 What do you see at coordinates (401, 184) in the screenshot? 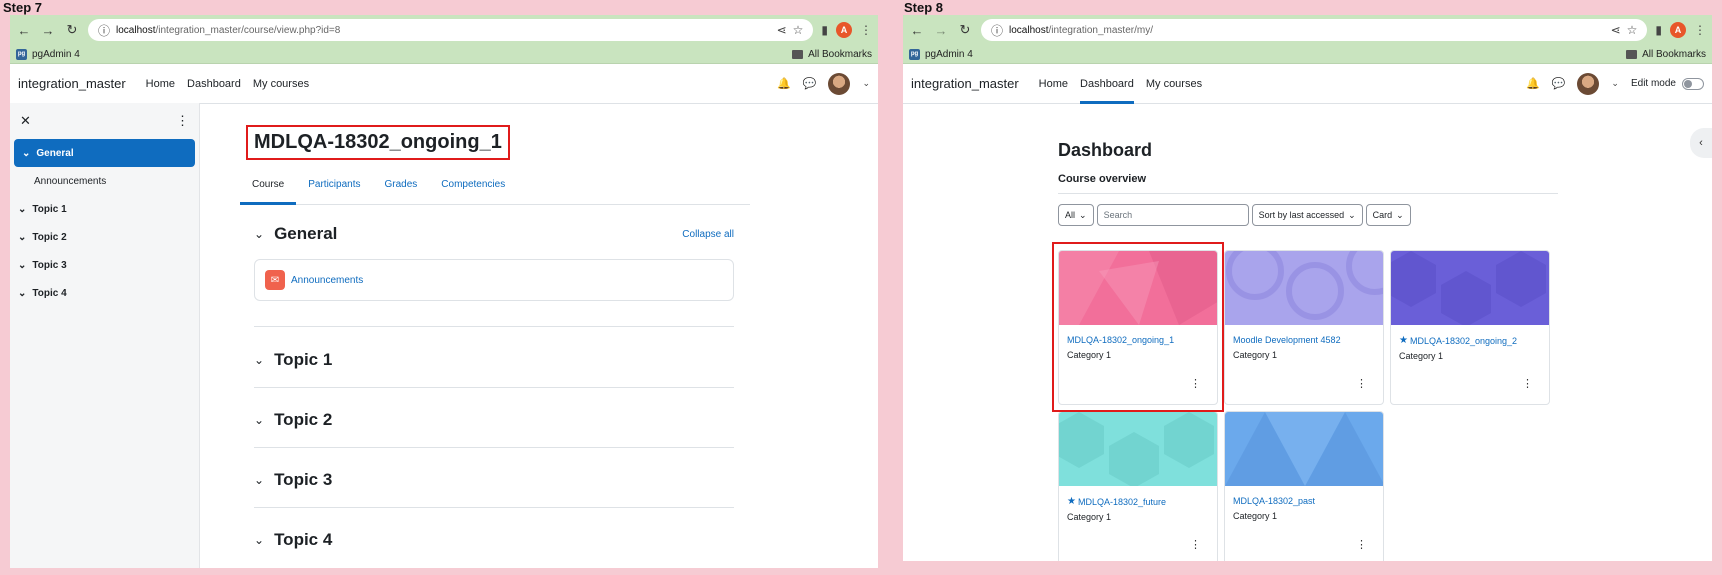
I see `tab-grades: Grades` at bounding box center [401, 184].